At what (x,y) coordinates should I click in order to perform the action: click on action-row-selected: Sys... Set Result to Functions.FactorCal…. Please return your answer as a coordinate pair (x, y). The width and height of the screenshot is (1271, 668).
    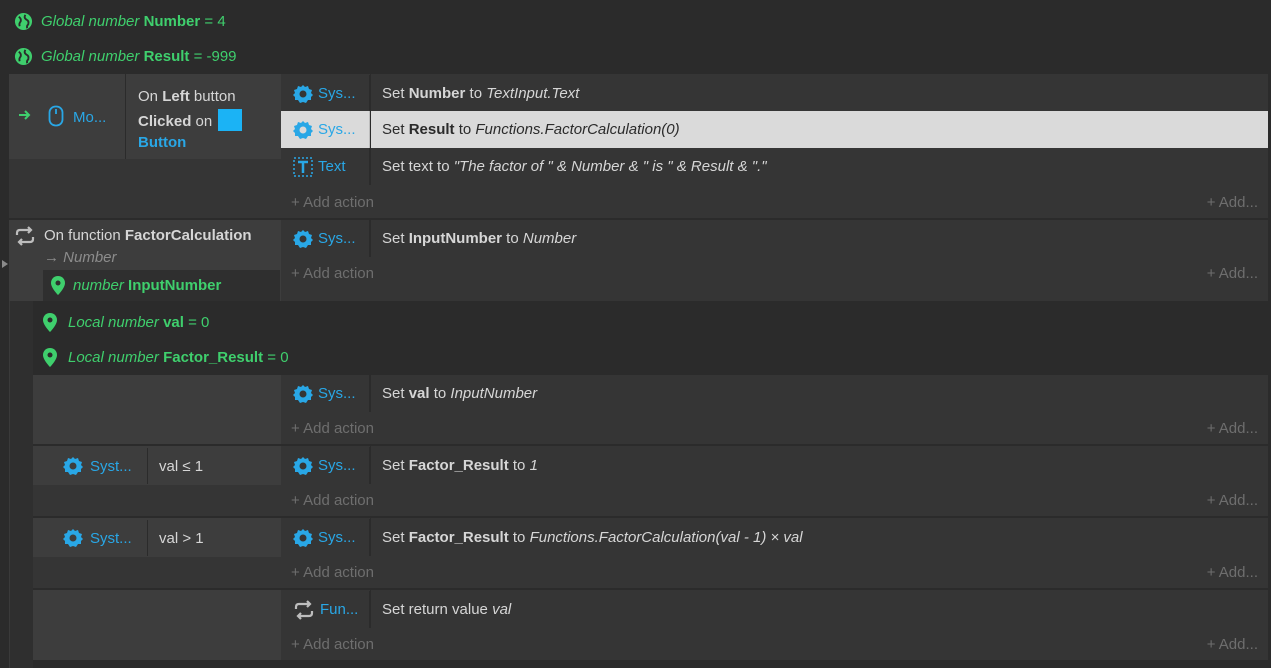
    Looking at the image, I should click on (774, 129).